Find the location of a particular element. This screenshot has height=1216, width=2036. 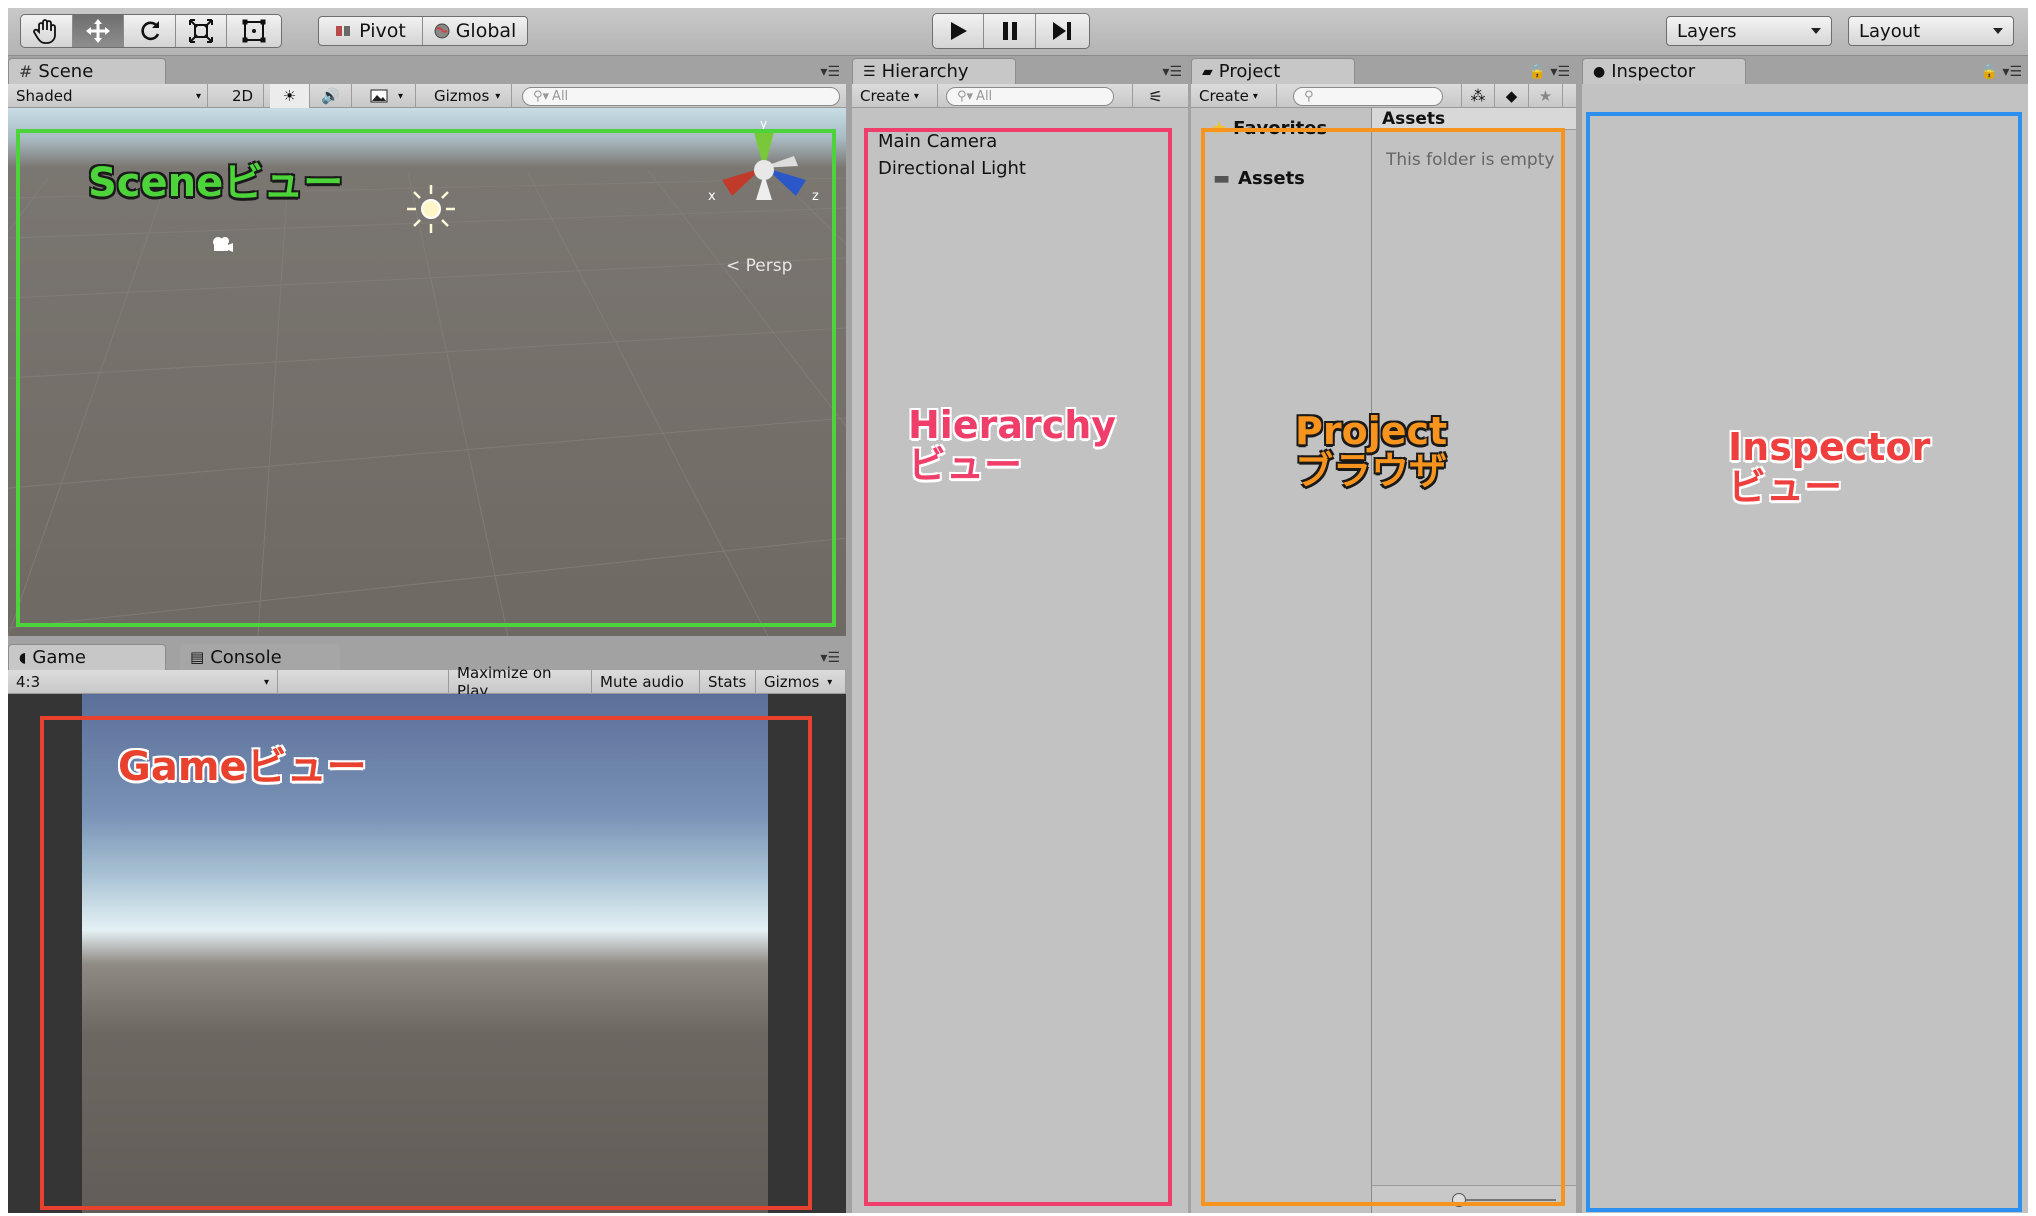

layout-label: Layout is located at coordinates (1890, 31).